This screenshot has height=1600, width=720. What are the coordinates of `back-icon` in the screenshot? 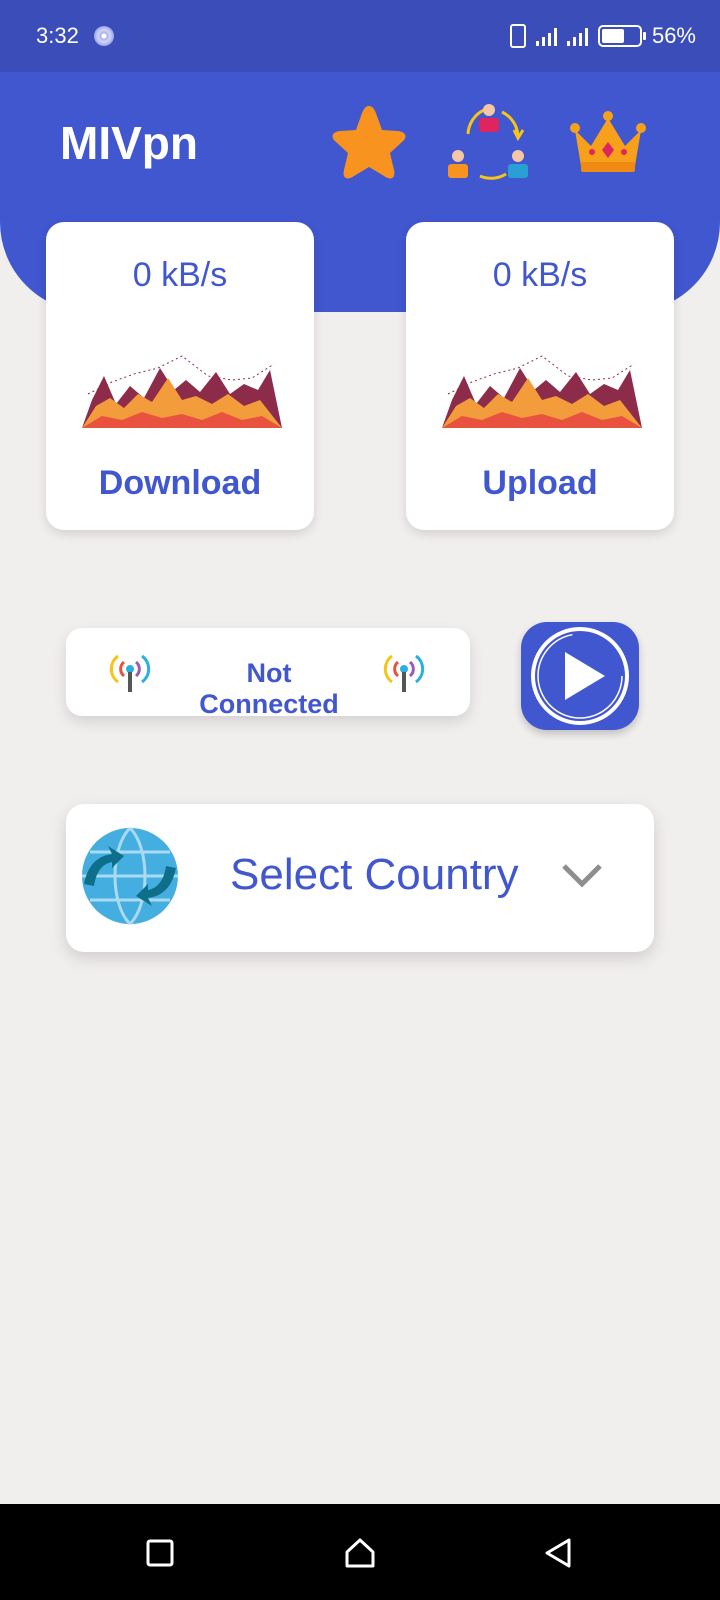 It's located at (558, 1553).